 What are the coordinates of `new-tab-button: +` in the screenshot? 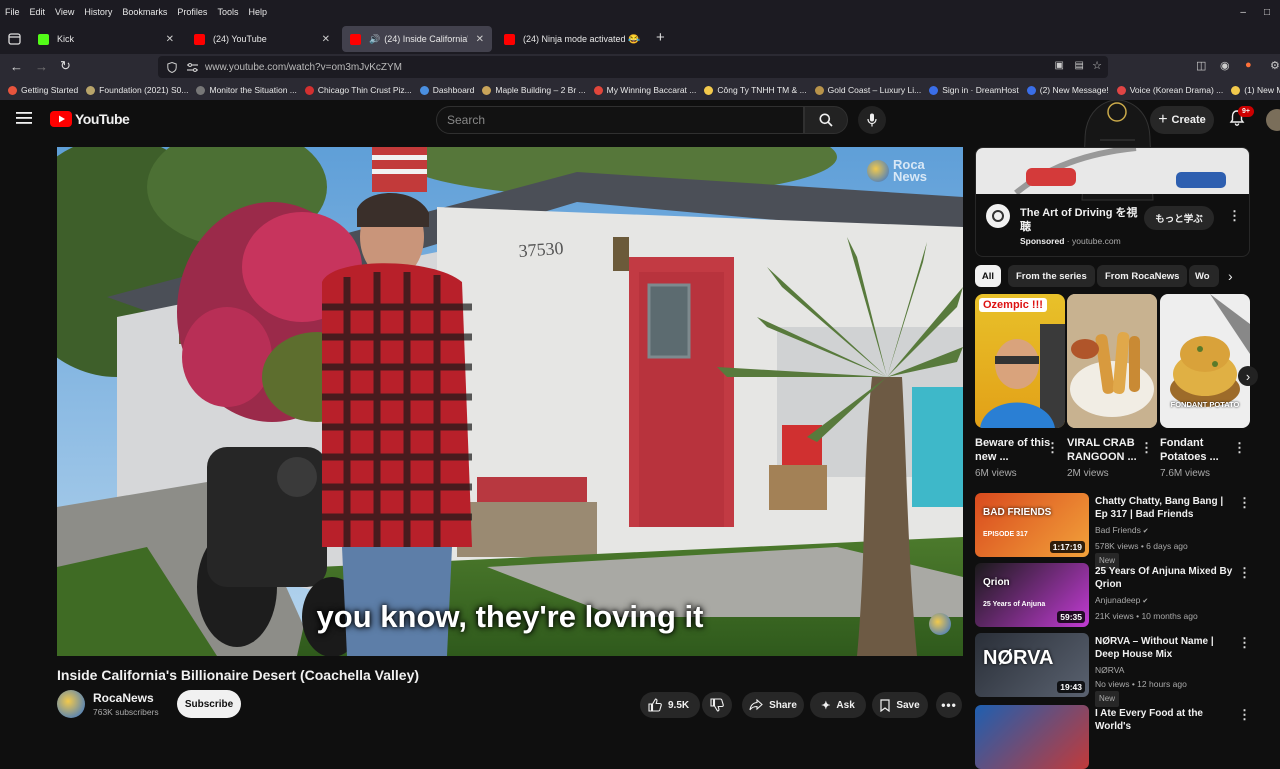 It's located at (660, 37).